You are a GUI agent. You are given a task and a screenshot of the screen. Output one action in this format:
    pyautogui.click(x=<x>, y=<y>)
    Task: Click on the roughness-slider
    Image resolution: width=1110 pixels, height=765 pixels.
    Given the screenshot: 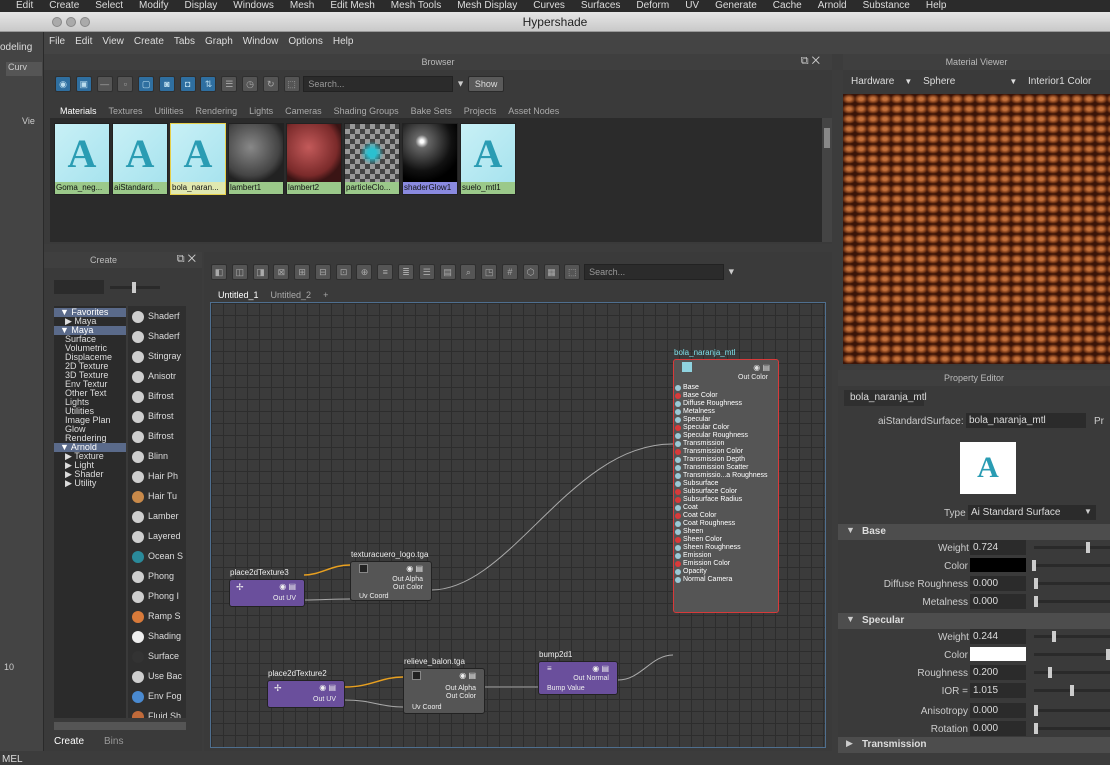 What is the action you would take?
    pyautogui.click(x=1072, y=672)
    